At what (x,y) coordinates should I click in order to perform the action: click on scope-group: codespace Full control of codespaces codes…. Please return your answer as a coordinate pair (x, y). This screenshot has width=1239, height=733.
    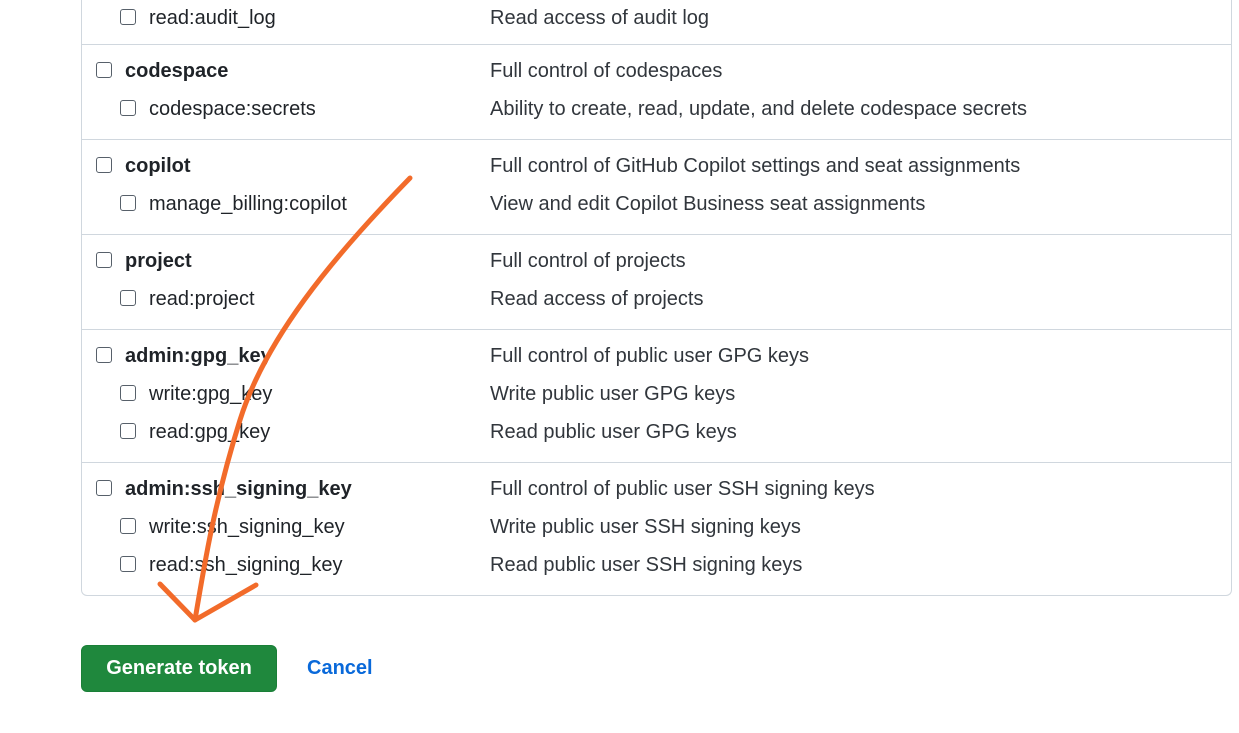
    Looking at the image, I should click on (656, 91).